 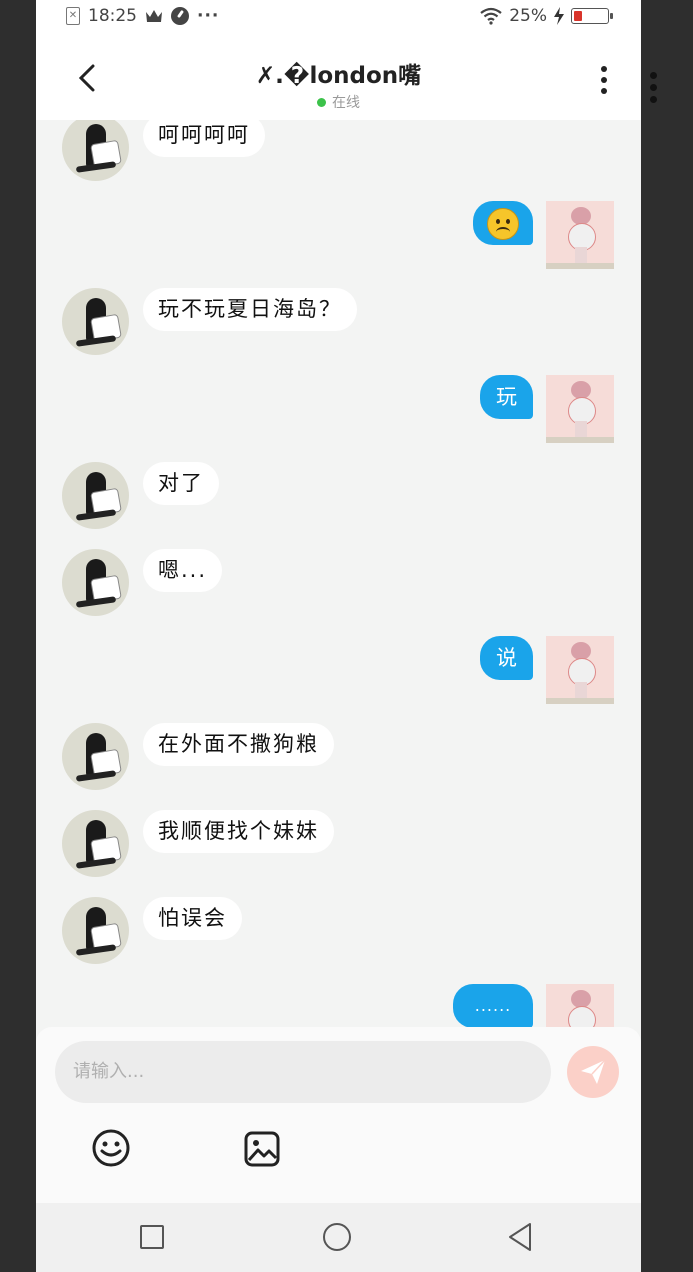 What do you see at coordinates (152, 1237) in the screenshot?
I see `recent-apps-icon` at bounding box center [152, 1237].